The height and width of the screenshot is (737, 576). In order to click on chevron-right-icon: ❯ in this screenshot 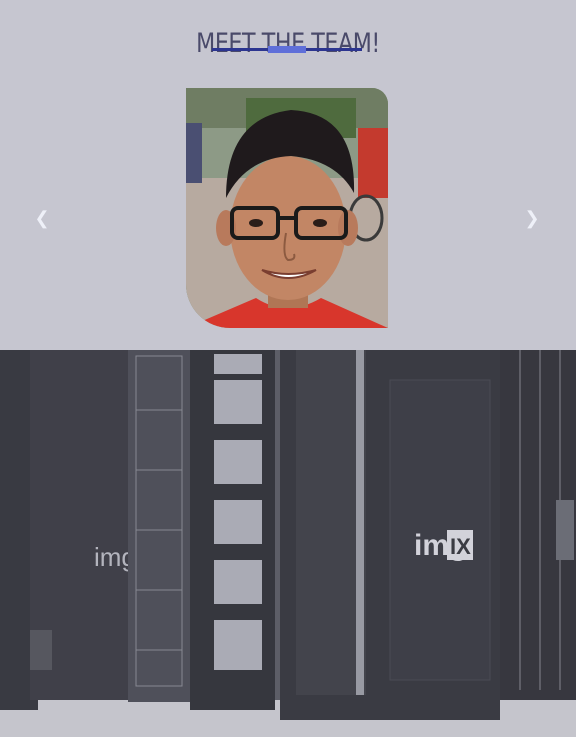, I will do `click(532, 218)`.